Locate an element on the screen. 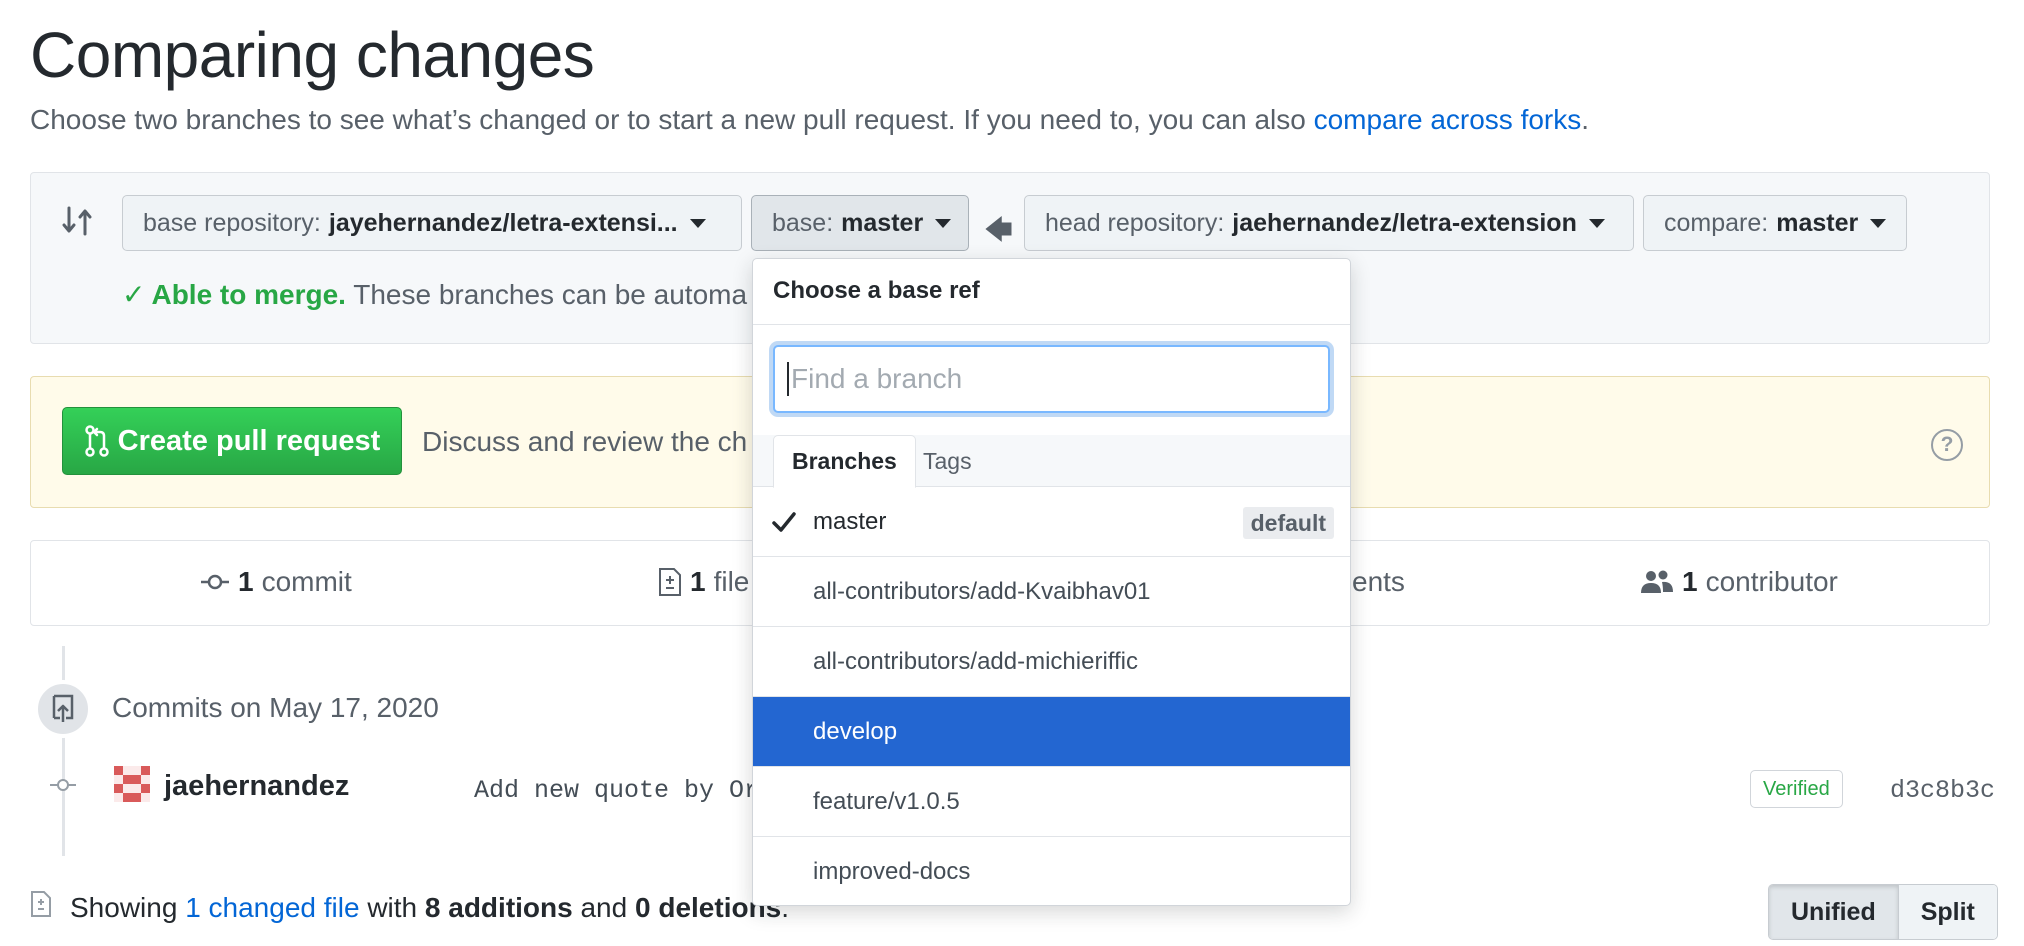 Image resolution: width=2024 pixels, height=946 pixels. merge-detail-text: These branches can be automa is located at coordinates (550, 294).